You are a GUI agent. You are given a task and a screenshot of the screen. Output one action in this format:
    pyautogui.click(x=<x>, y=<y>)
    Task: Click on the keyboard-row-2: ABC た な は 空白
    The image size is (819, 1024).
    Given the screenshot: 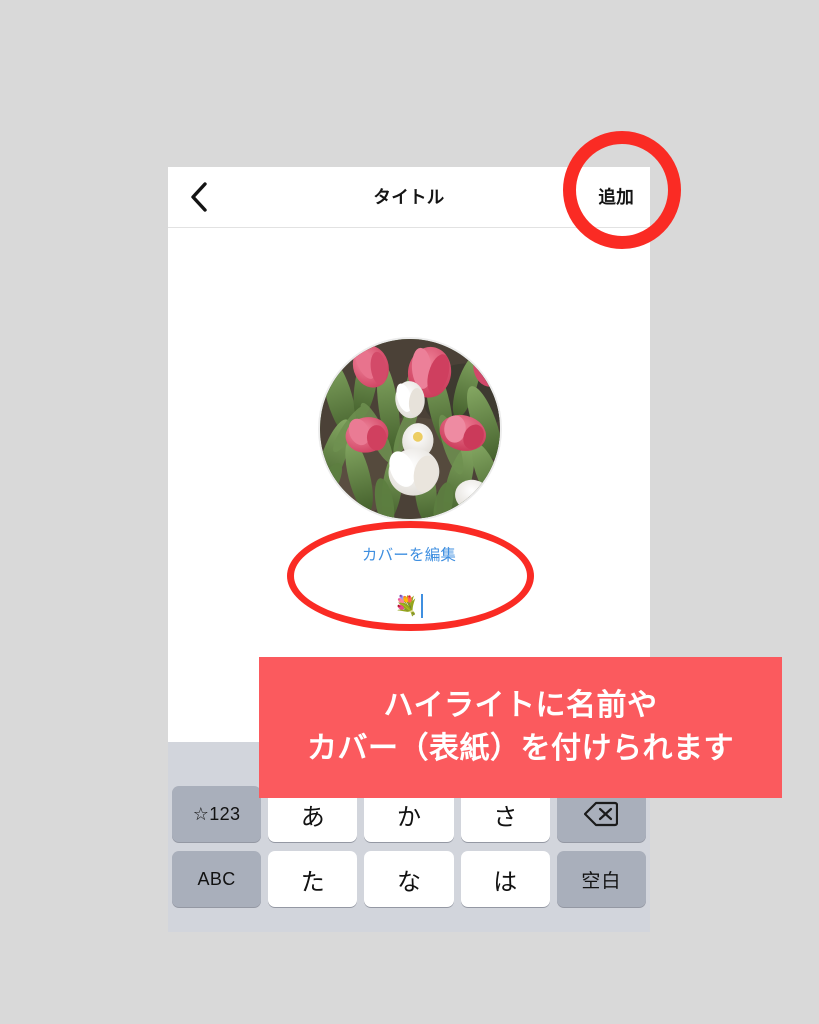 What is the action you would take?
    pyautogui.click(x=409, y=879)
    